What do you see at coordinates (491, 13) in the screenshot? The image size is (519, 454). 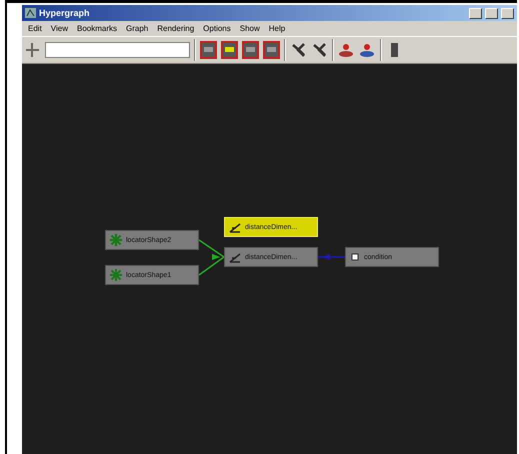 I see `maximize-button` at bounding box center [491, 13].